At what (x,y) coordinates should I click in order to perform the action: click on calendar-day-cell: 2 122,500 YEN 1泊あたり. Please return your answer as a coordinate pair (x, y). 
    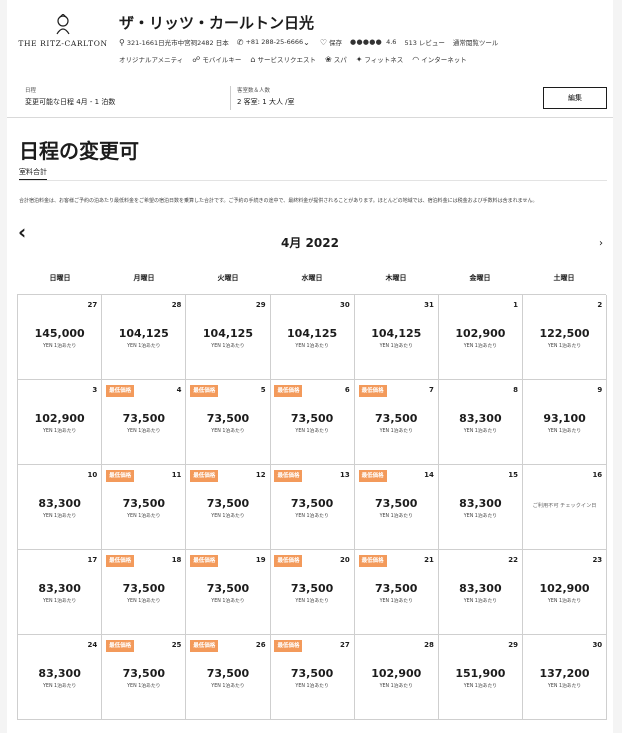
    Looking at the image, I should click on (565, 338).